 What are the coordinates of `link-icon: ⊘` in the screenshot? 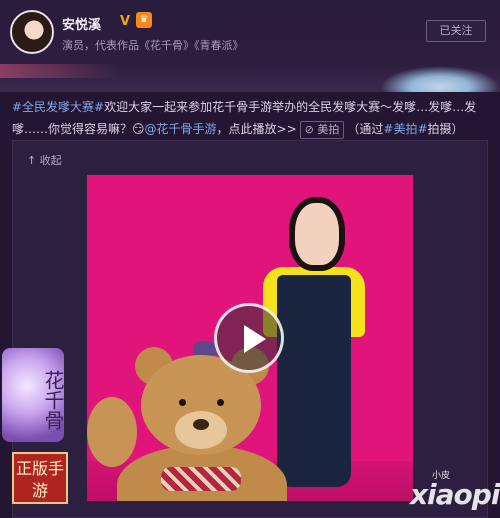 It's located at (309, 129).